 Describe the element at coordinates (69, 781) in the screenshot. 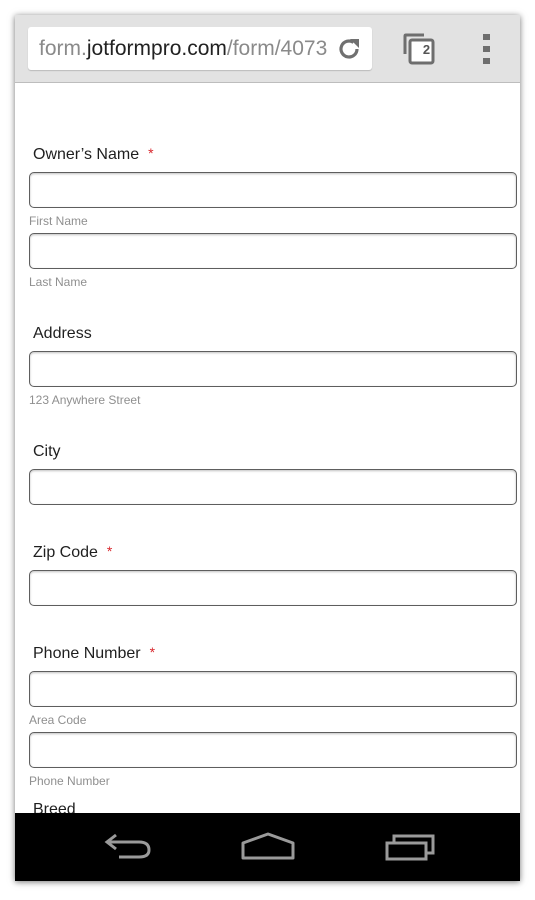

I see `phone-number-sublabel: Phone Number` at that location.